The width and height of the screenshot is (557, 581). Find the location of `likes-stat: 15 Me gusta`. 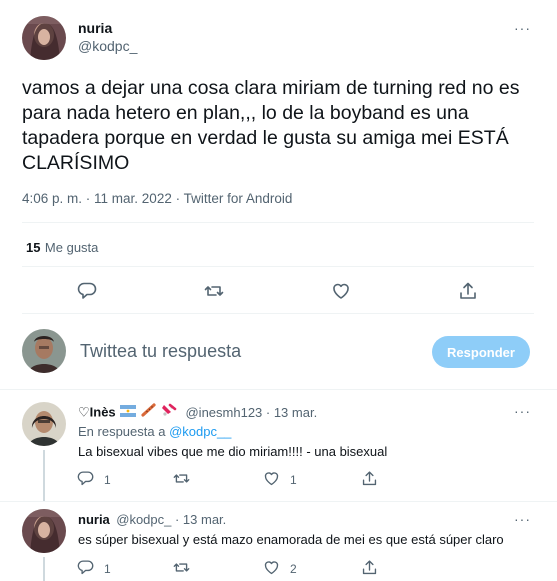

likes-stat: 15 Me gusta is located at coordinates (62, 248).